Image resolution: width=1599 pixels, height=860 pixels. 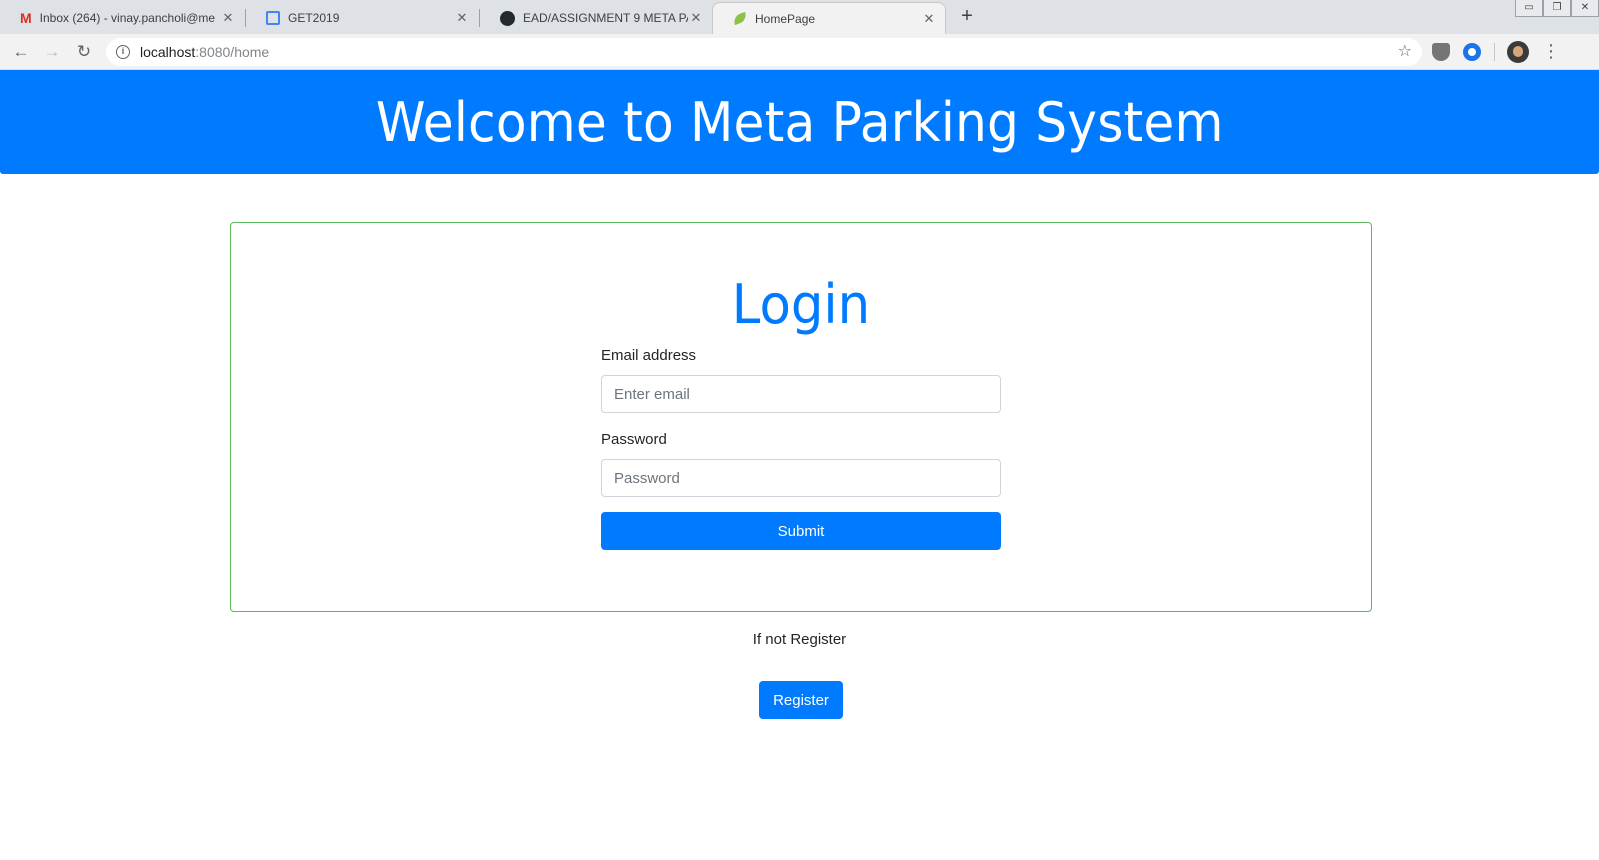 What do you see at coordinates (801, 478) in the screenshot?
I see `password-input` at bounding box center [801, 478].